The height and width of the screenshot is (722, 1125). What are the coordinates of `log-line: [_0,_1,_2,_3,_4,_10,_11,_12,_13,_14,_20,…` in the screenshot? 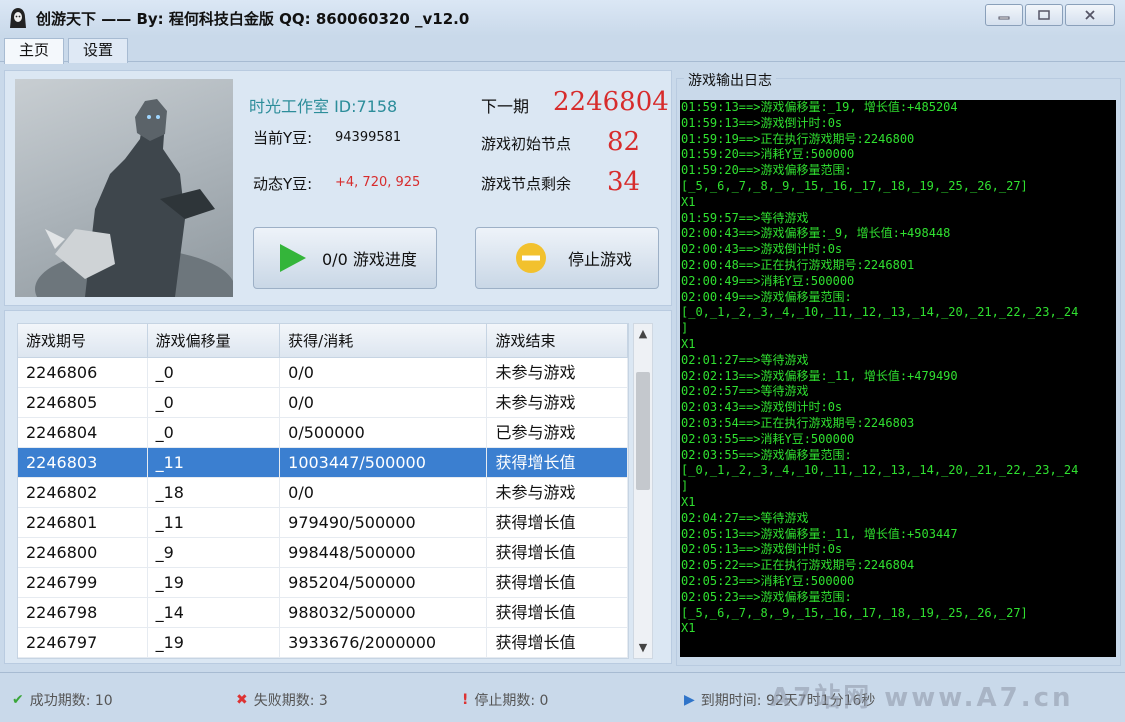 It's located at (880, 470).